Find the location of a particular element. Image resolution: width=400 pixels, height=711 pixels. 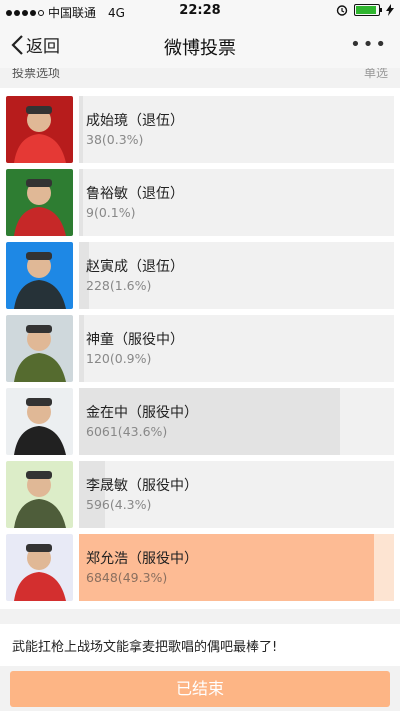

vote-option: 神童（服役中） 120(0.9%) is located at coordinates (200, 347).